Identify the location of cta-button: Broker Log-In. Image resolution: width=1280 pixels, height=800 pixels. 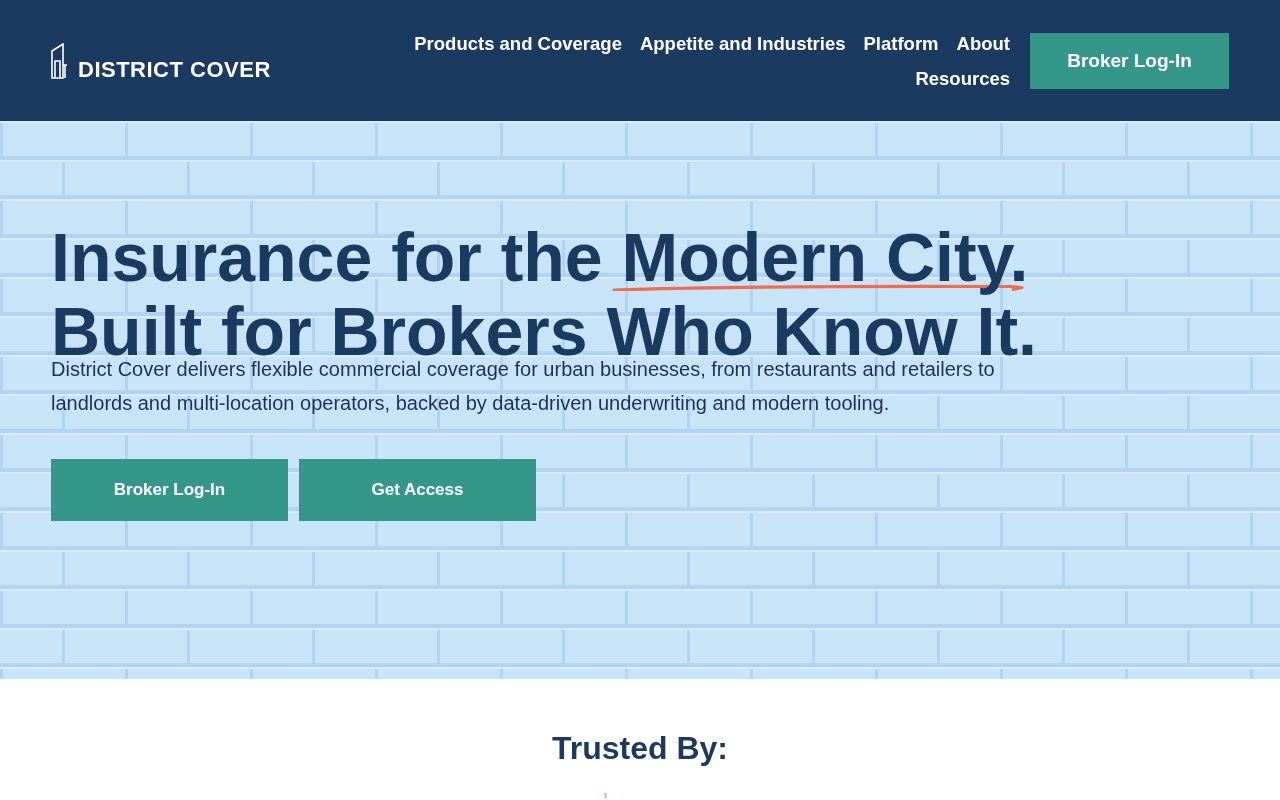
(169, 490).